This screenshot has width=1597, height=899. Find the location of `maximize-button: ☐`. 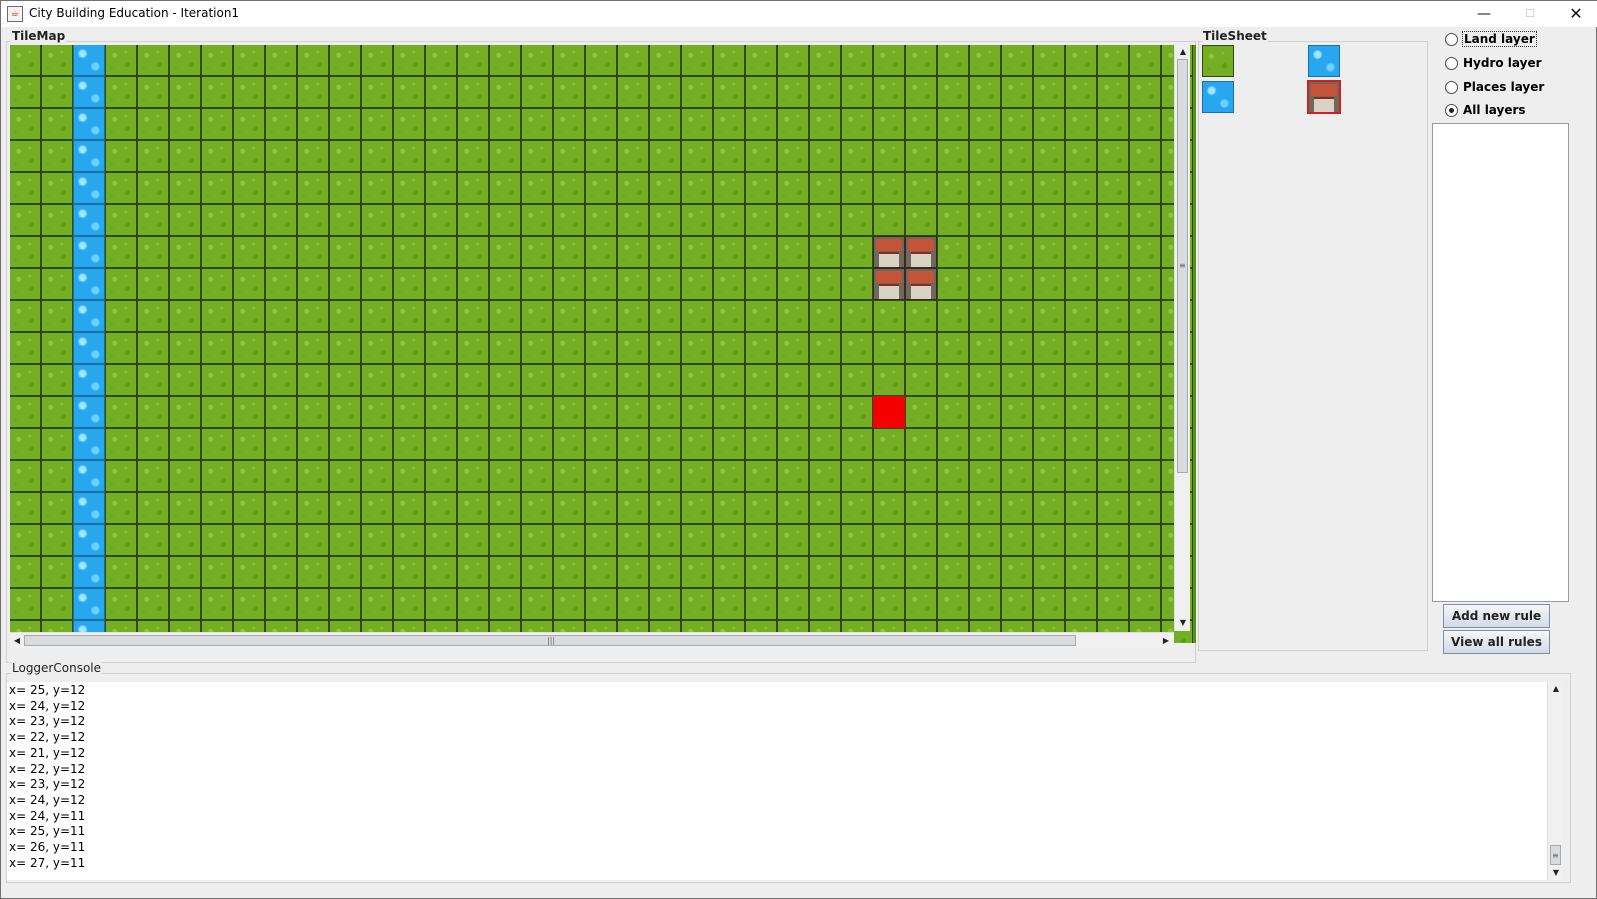

maximize-button: ☐ is located at coordinates (1530, 14).